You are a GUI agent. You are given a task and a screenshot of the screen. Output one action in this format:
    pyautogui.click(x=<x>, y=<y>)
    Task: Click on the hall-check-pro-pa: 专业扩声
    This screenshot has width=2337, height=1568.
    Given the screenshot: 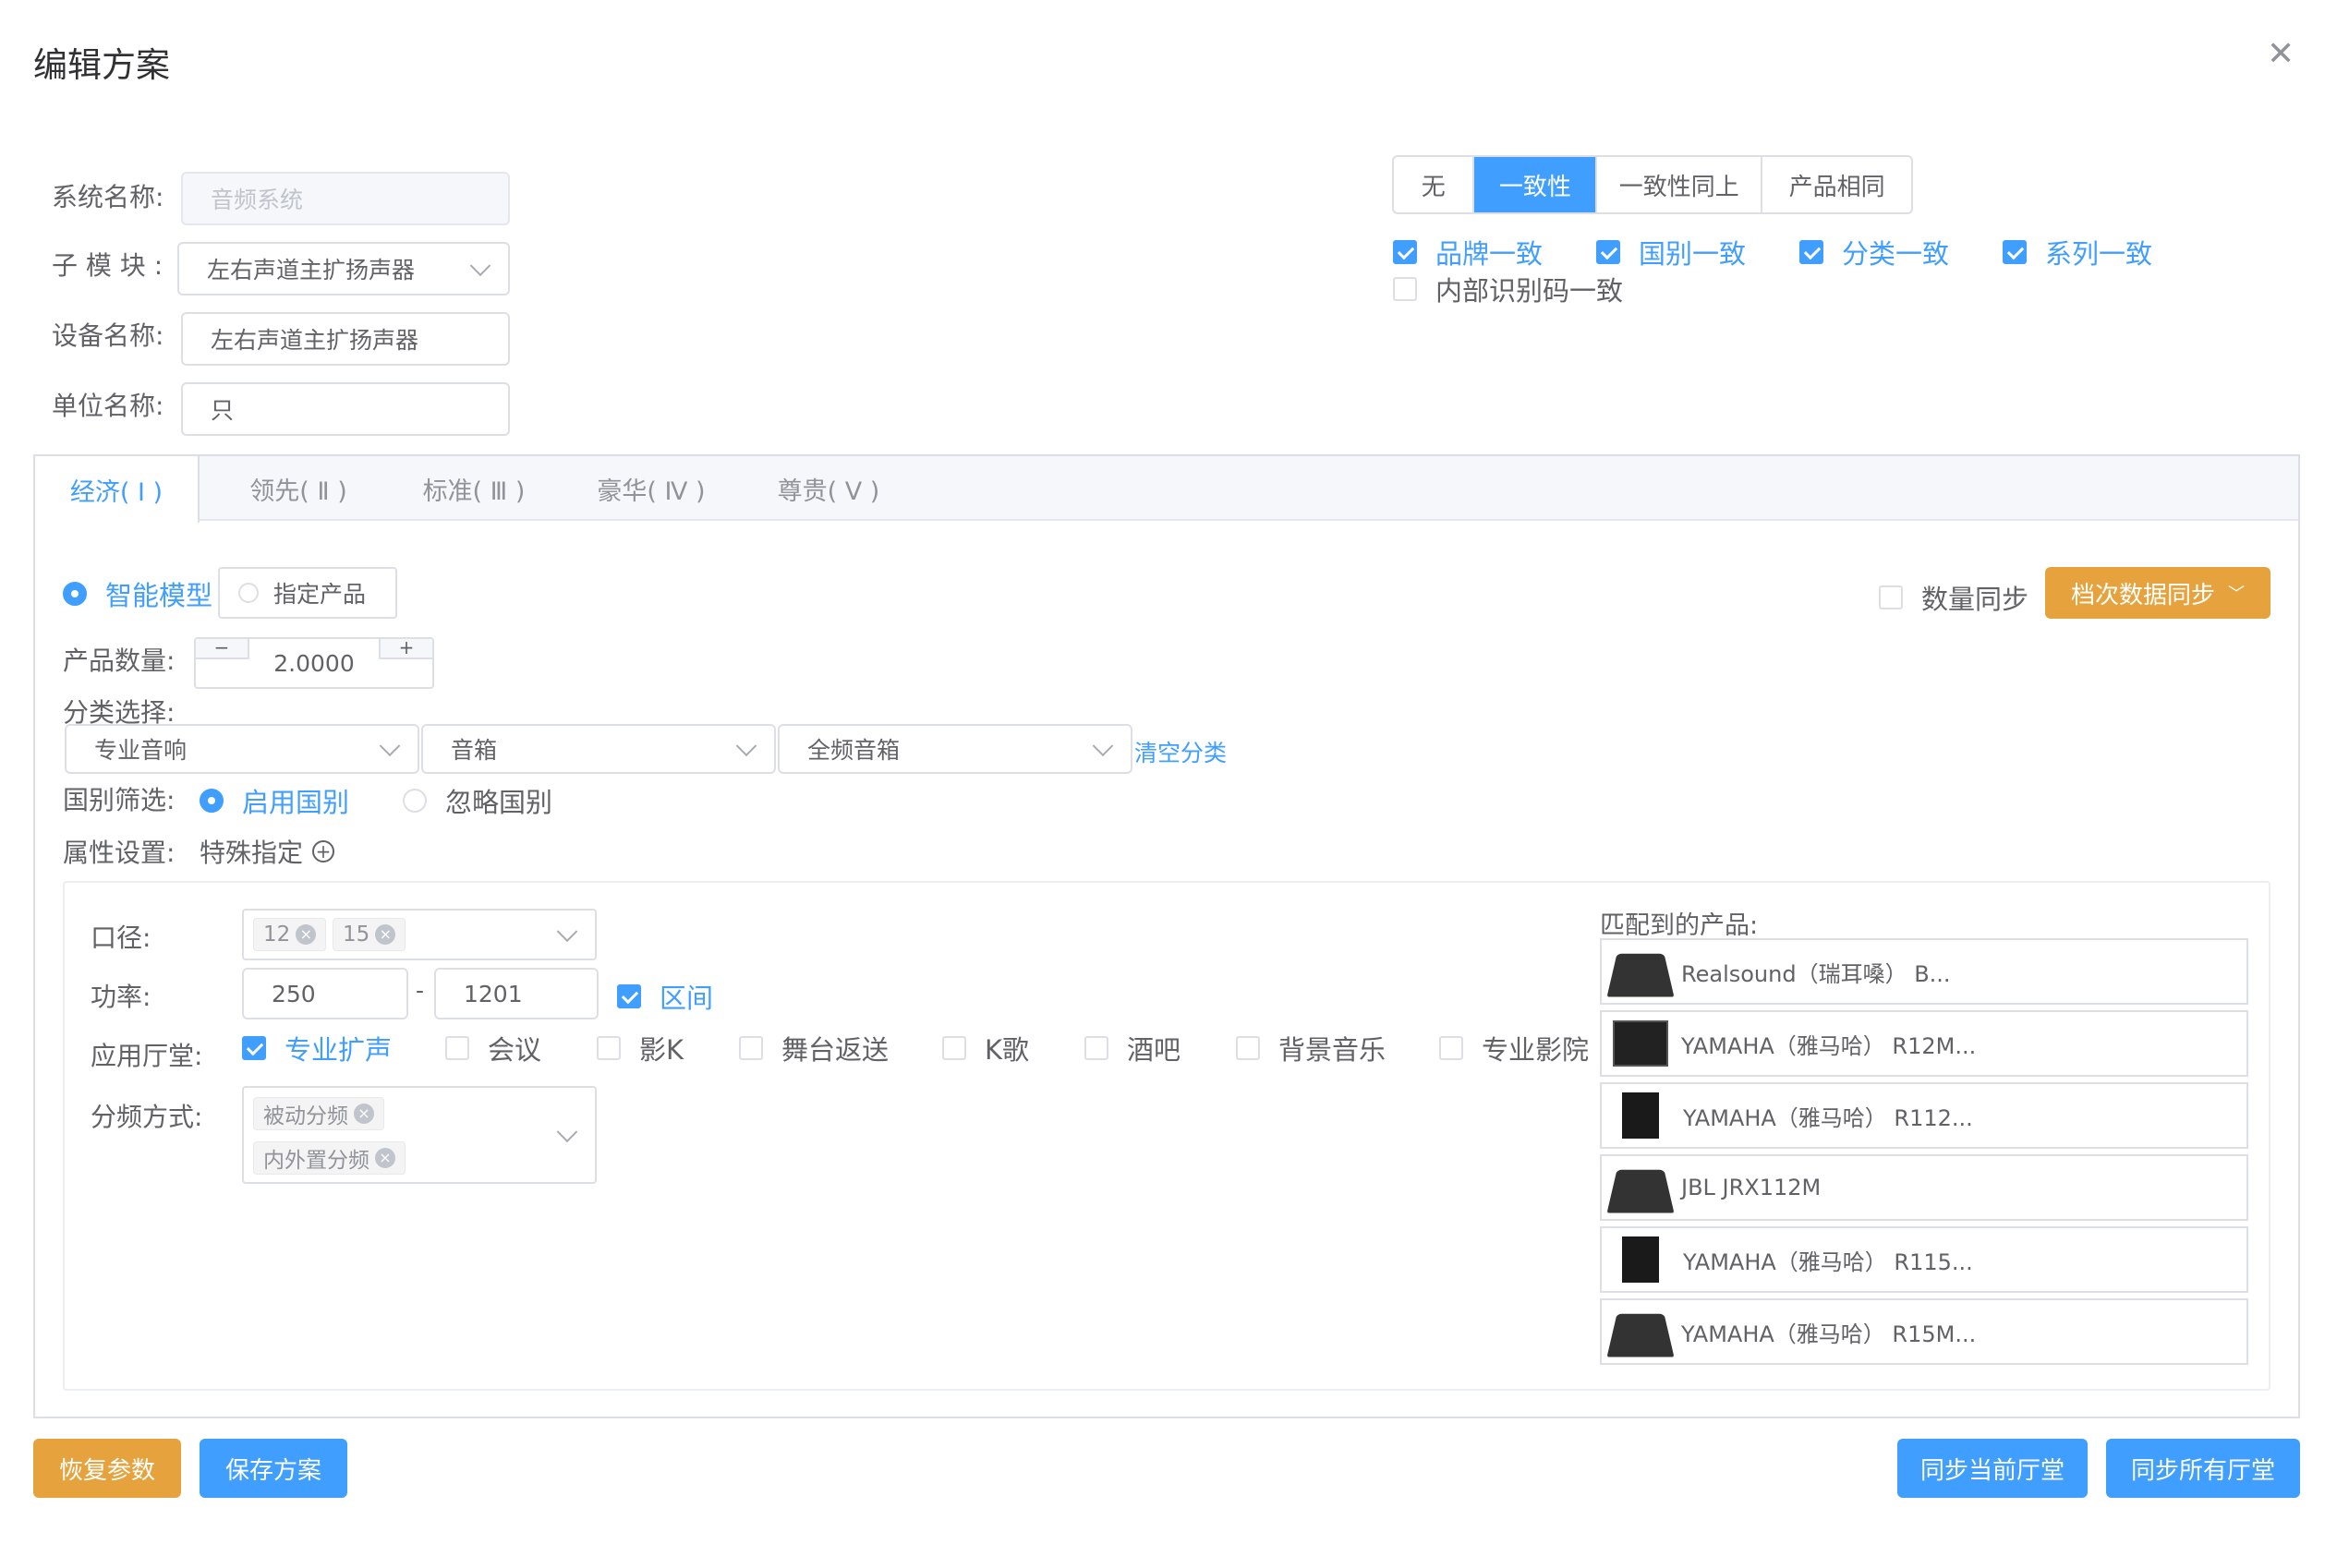 What is the action you would take?
    pyautogui.click(x=317, y=1048)
    